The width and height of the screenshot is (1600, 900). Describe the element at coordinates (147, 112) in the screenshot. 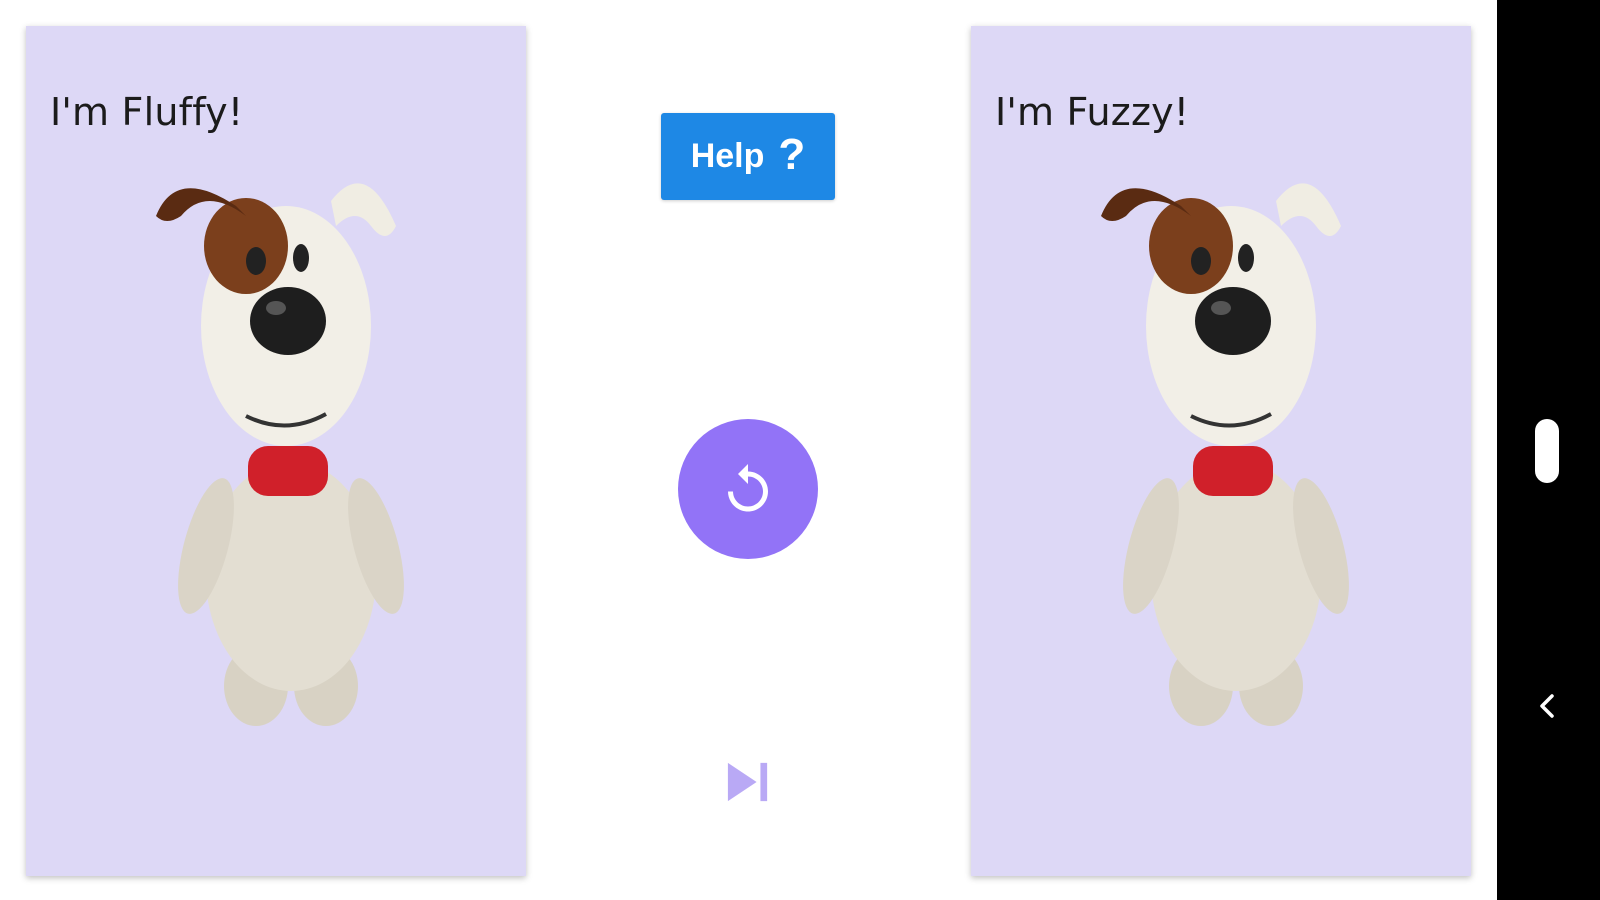

I see `card-title: I'm Fluffy!` at that location.